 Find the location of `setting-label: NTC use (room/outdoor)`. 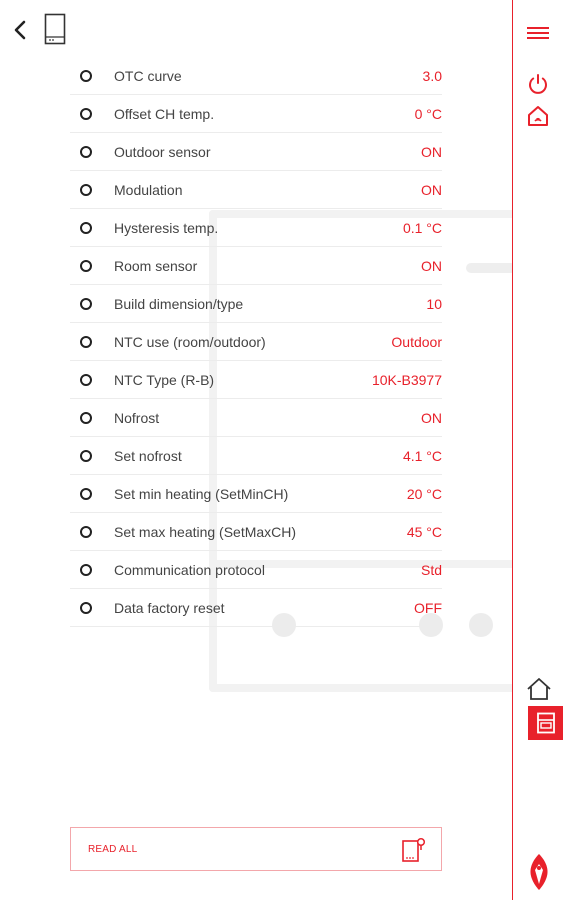

setting-label: NTC use (room/outdoor) is located at coordinates (190, 341).